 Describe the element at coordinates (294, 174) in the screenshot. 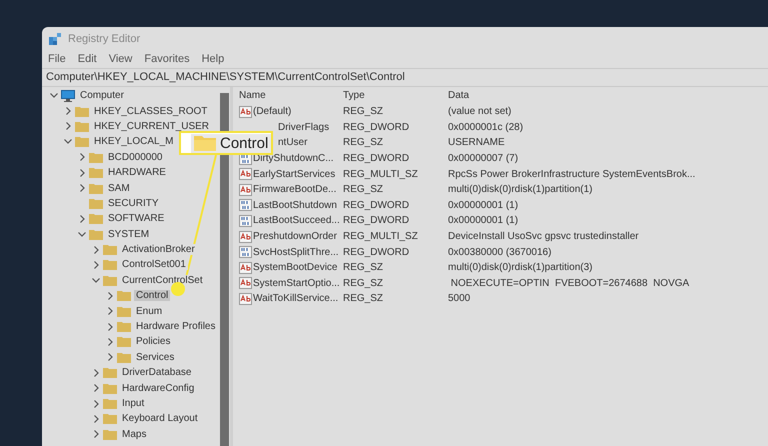

I see `value-name: EarlyStartServices` at that location.